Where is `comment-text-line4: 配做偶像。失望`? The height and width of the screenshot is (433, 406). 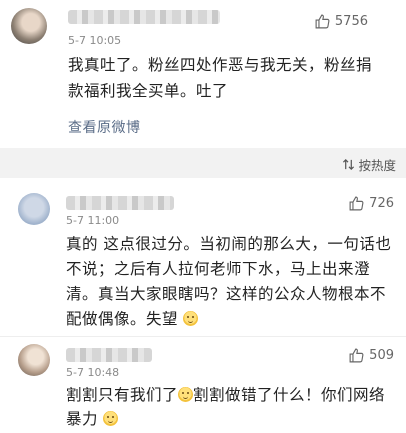 comment-text-line4: 配做偶像。失望 is located at coordinates (132, 319).